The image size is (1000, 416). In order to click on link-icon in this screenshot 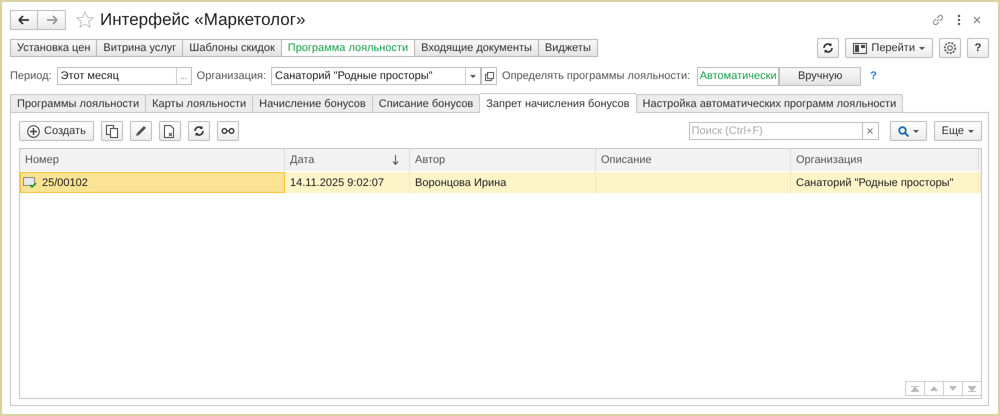, I will do `click(938, 20)`.